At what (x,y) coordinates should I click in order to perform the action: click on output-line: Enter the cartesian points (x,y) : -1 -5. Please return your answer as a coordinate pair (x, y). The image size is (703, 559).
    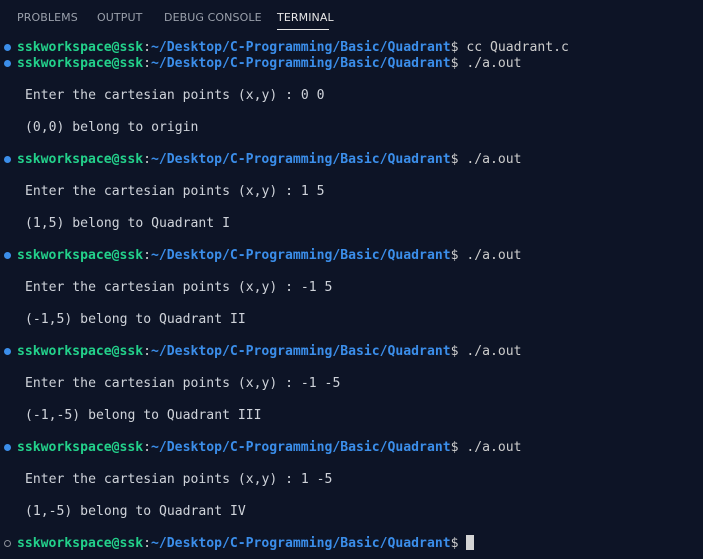
    Looking at the image, I should click on (183, 383).